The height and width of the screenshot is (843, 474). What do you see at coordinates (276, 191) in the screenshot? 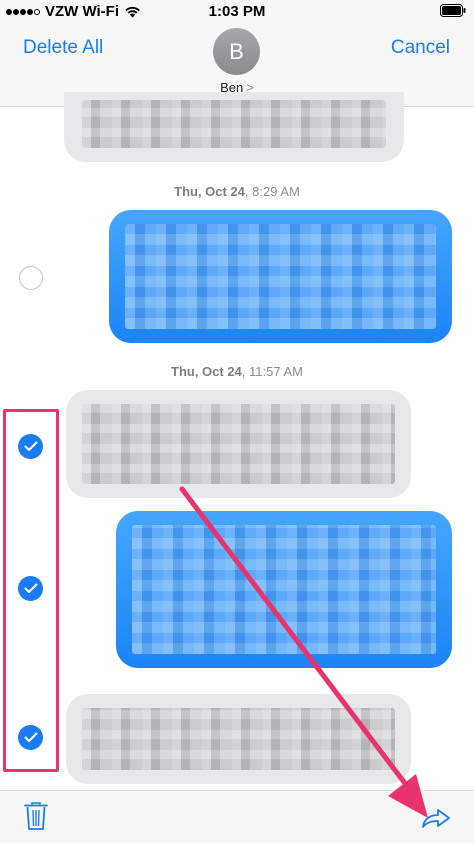
I see `timestamp-time: 8:29 AM` at bounding box center [276, 191].